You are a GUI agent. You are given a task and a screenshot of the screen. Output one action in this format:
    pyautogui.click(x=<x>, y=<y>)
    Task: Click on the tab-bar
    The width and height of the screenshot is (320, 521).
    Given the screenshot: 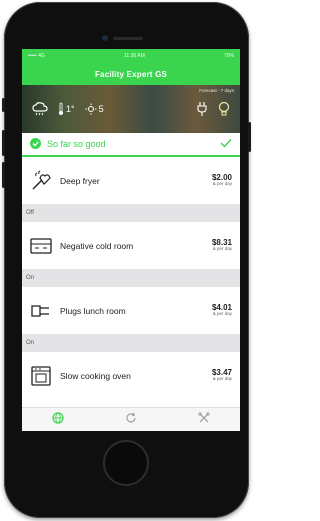 What is the action you would take?
    pyautogui.click(x=131, y=419)
    